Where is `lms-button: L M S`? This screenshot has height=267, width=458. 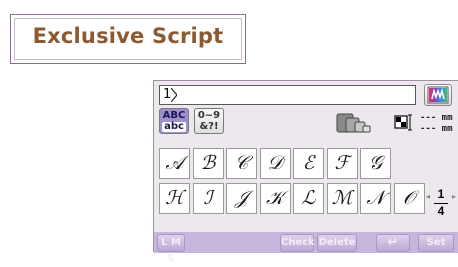 lms-button: L M S is located at coordinates (171, 249).